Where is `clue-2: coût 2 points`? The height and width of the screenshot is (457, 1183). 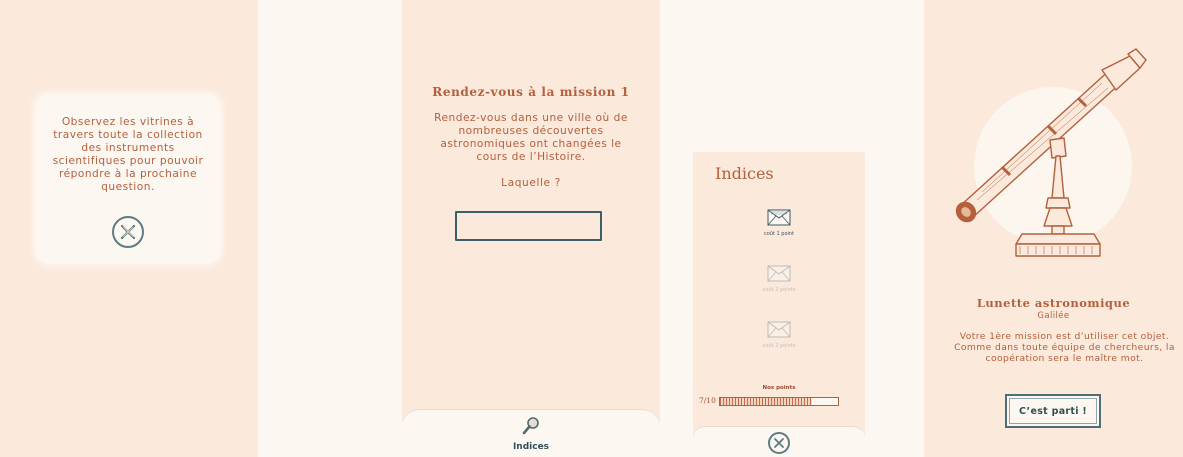
clue-2: coût 2 points is located at coordinates (779, 279).